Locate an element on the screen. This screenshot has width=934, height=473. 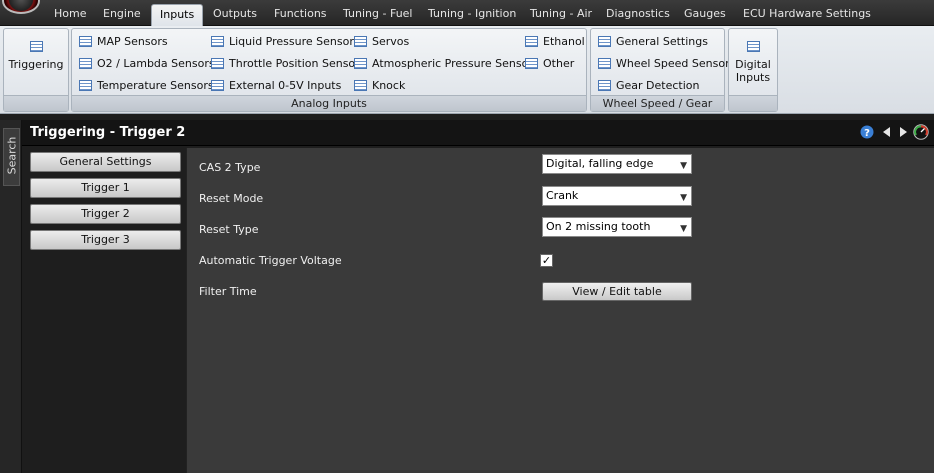
ethanol-button: Ethanol is located at coordinates (554, 42).